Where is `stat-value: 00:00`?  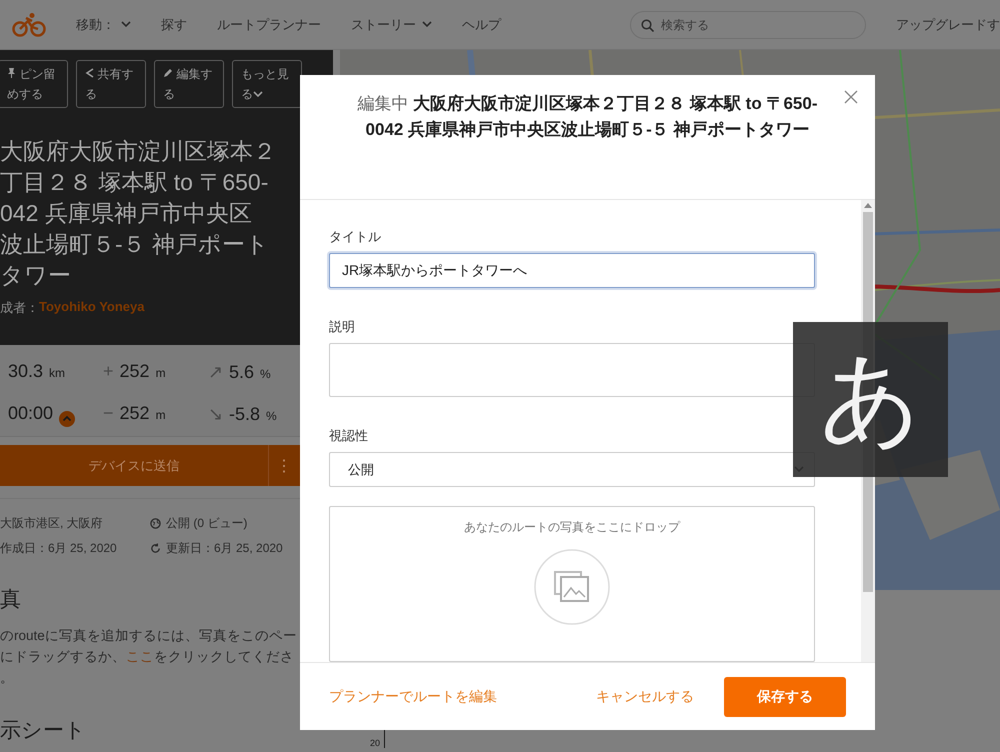 stat-value: 00:00 is located at coordinates (31, 413).